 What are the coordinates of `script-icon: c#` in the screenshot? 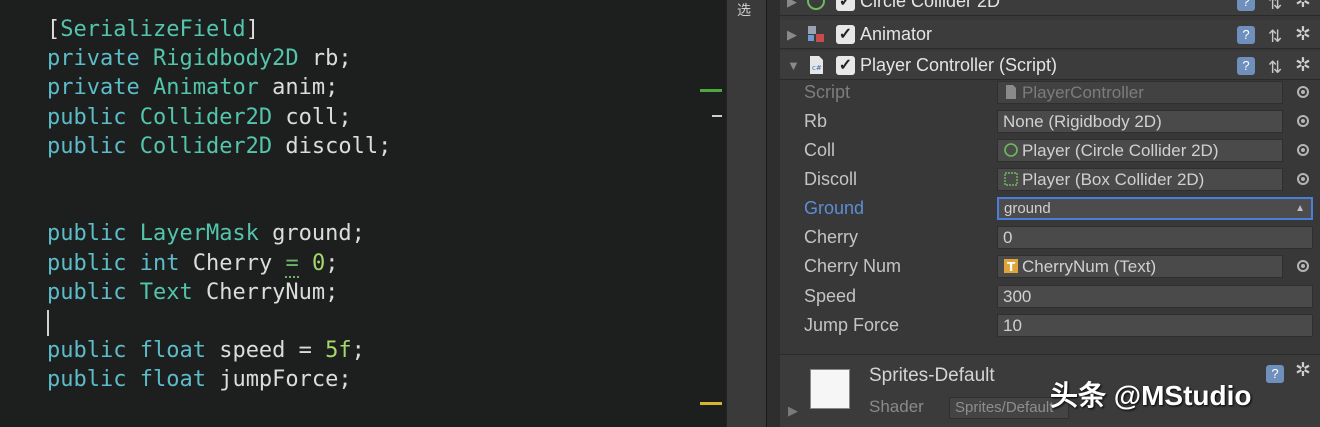 It's located at (816, 65).